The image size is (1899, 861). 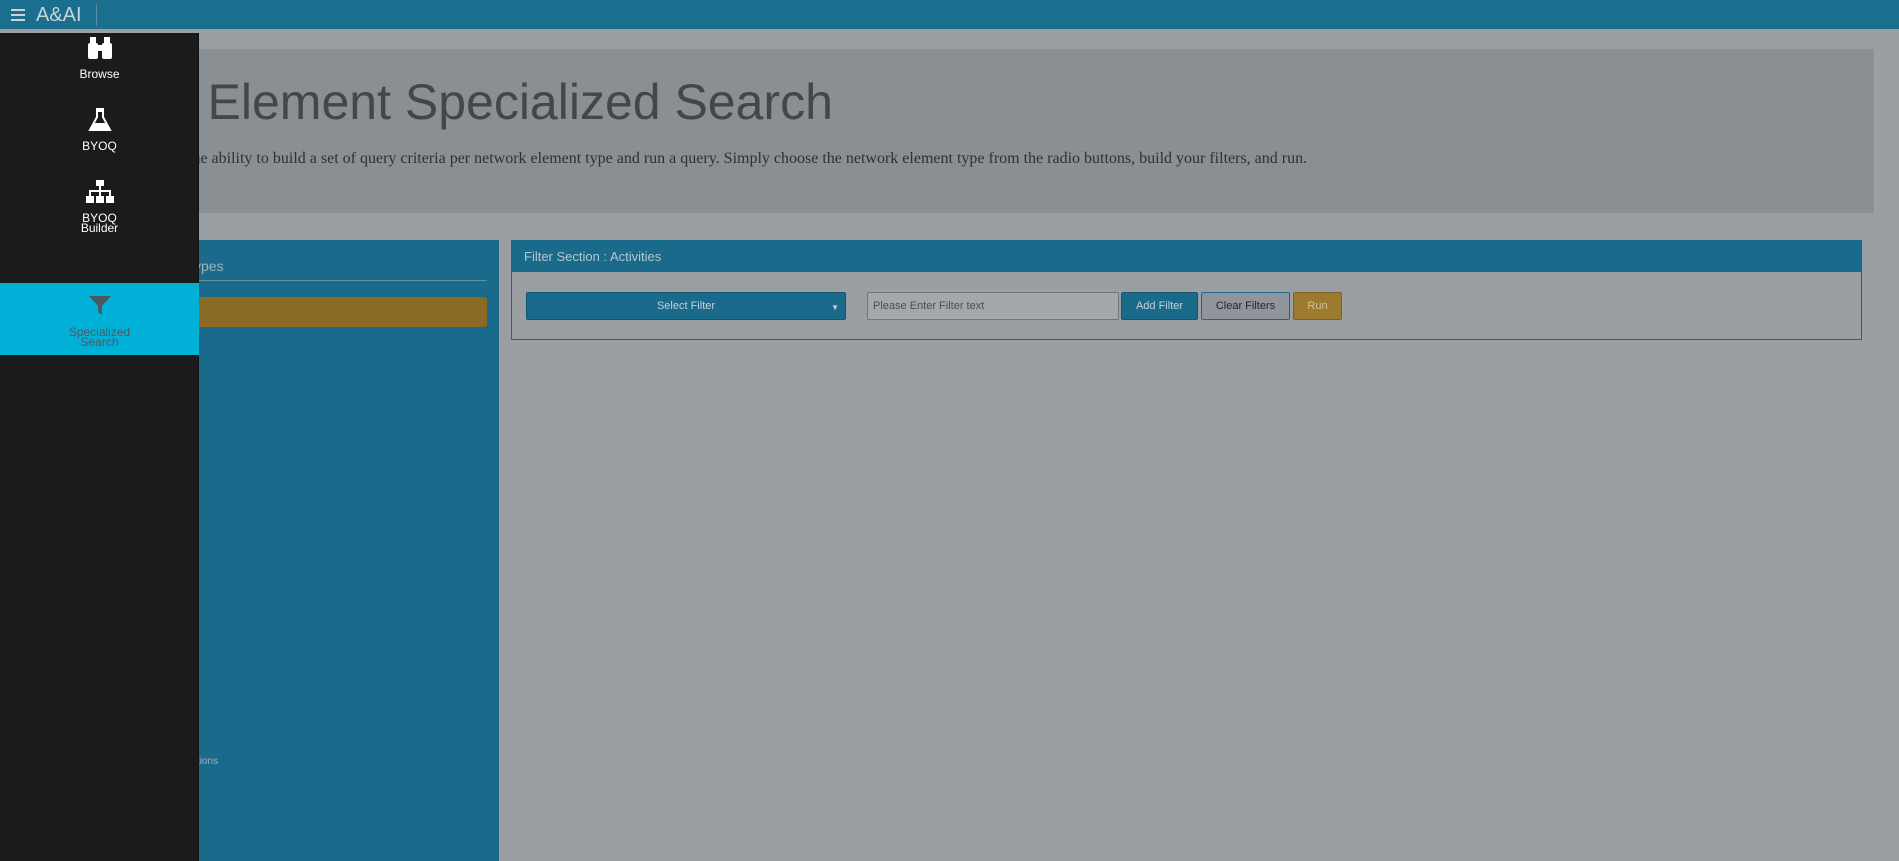 I want to click on nav-label-browse: Browse, so click(x=99, y=74).